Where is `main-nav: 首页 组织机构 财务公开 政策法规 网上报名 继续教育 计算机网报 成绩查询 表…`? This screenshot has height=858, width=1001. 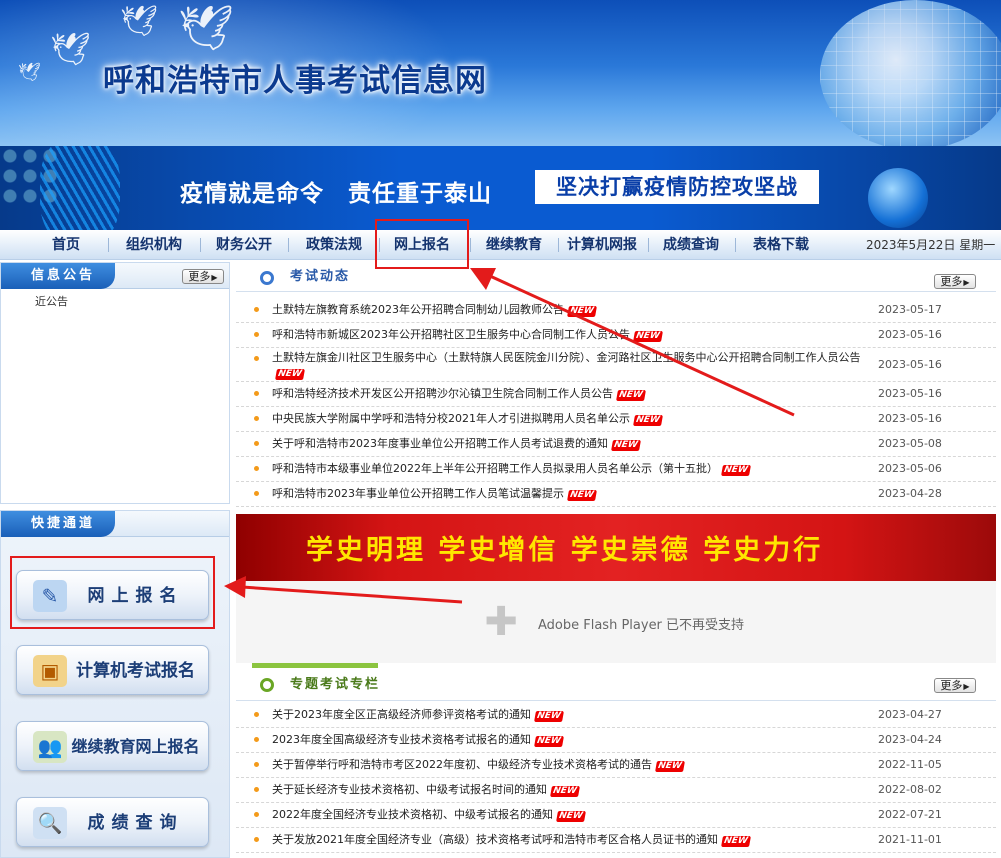 main-nav: 首页 组织机构 财务公开 政策法规 网上报名 继续教育 计算机网报 成绩查询 表… is located at coordinates (500, 245).